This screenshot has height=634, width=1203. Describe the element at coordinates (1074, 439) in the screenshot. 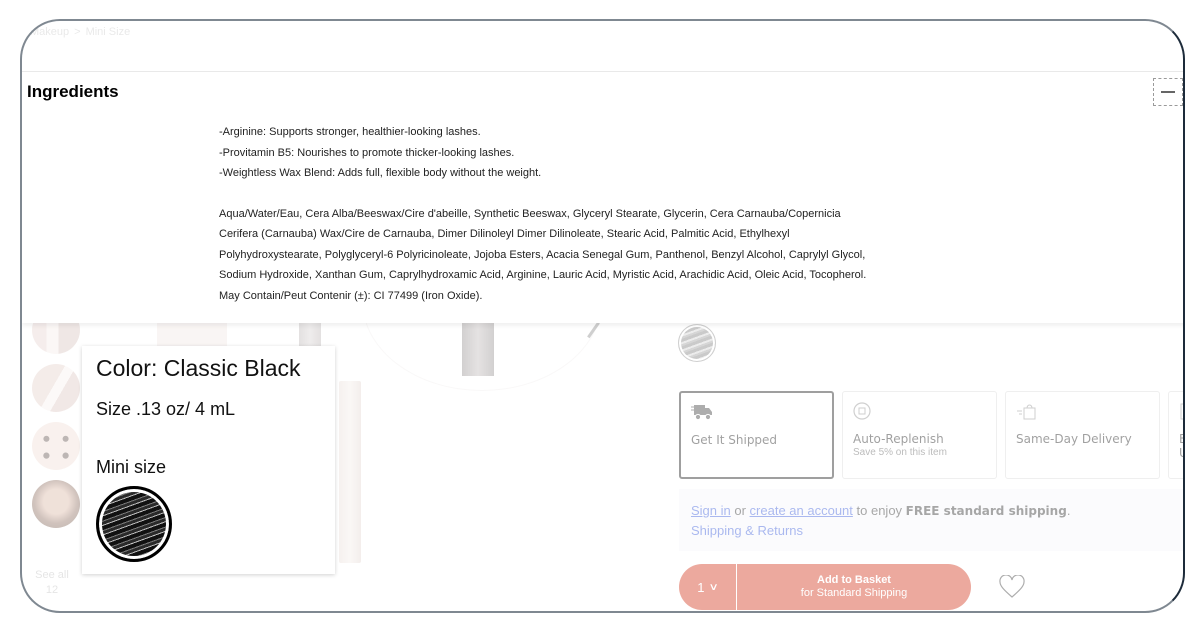

I see `shipping-option-title: Same-Day Delivery` at that location.